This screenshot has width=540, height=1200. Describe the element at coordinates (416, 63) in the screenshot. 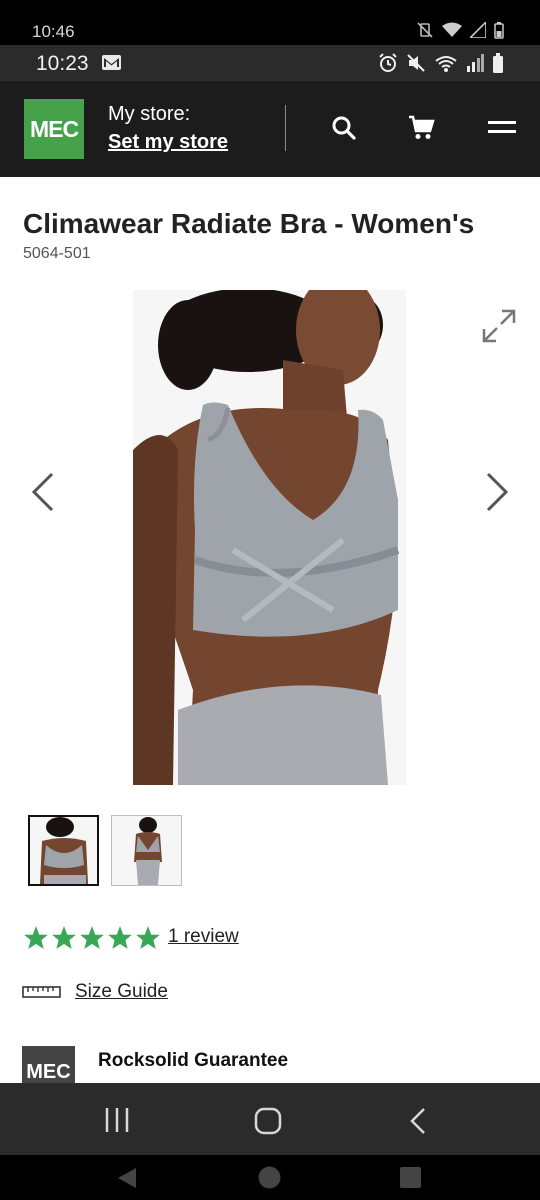

I see `mute-icon` at that location.